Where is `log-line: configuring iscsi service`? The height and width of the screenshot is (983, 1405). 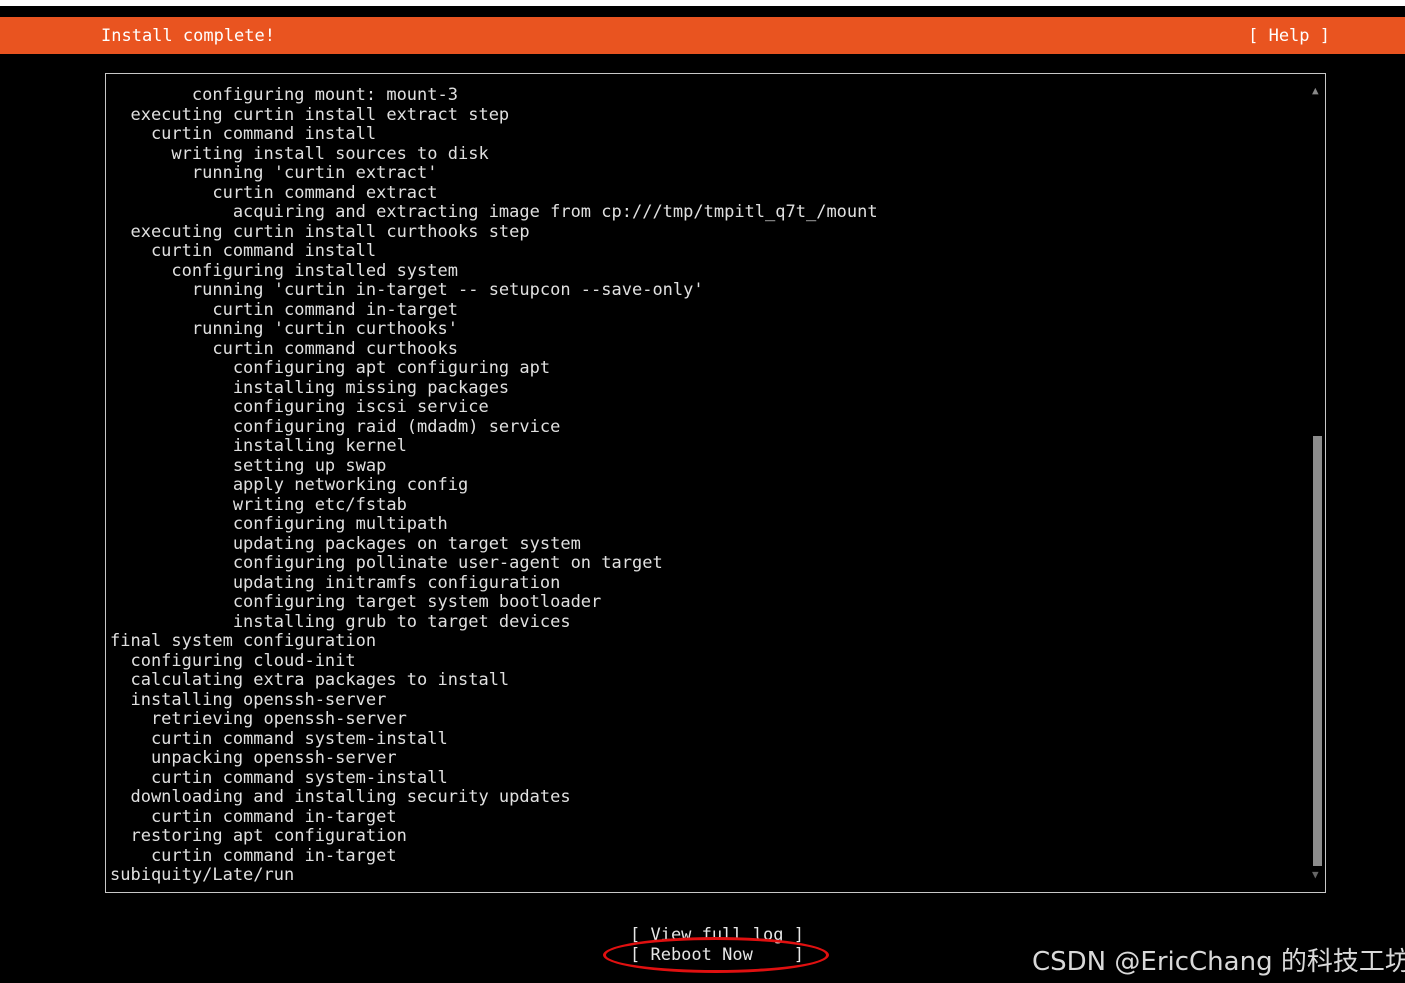 log-line: configuring iscsi service is located at coordinates (299, 407).